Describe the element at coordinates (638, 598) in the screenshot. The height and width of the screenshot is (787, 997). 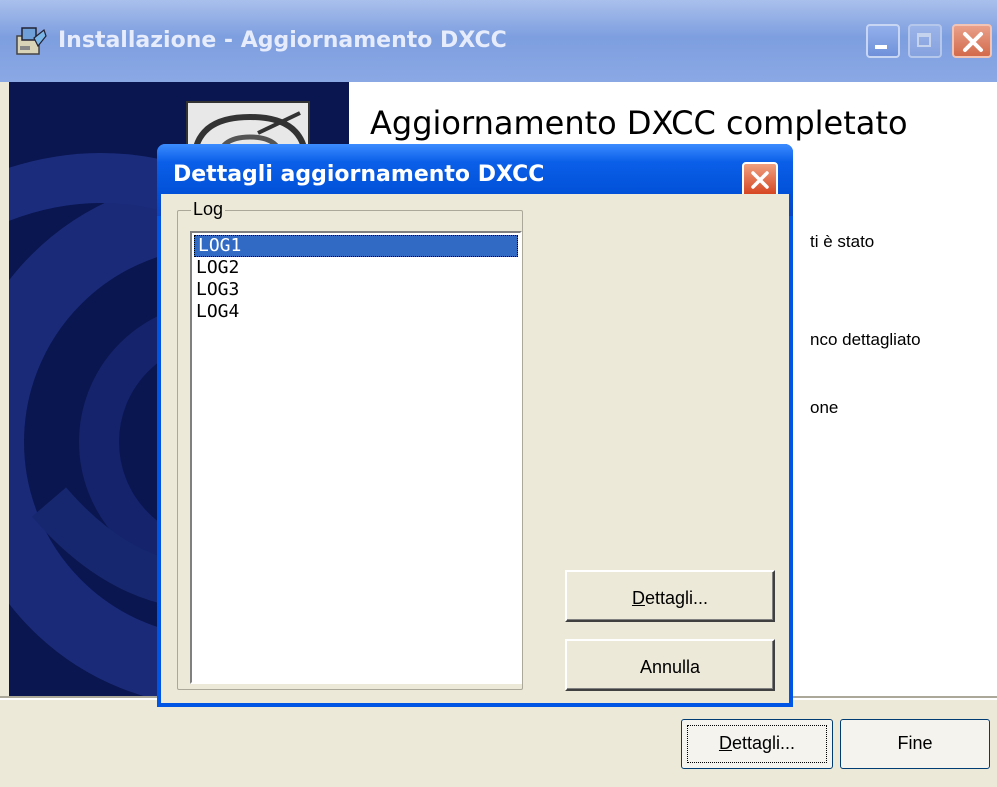
I see `dialog-details-accesskey: D` at that location.